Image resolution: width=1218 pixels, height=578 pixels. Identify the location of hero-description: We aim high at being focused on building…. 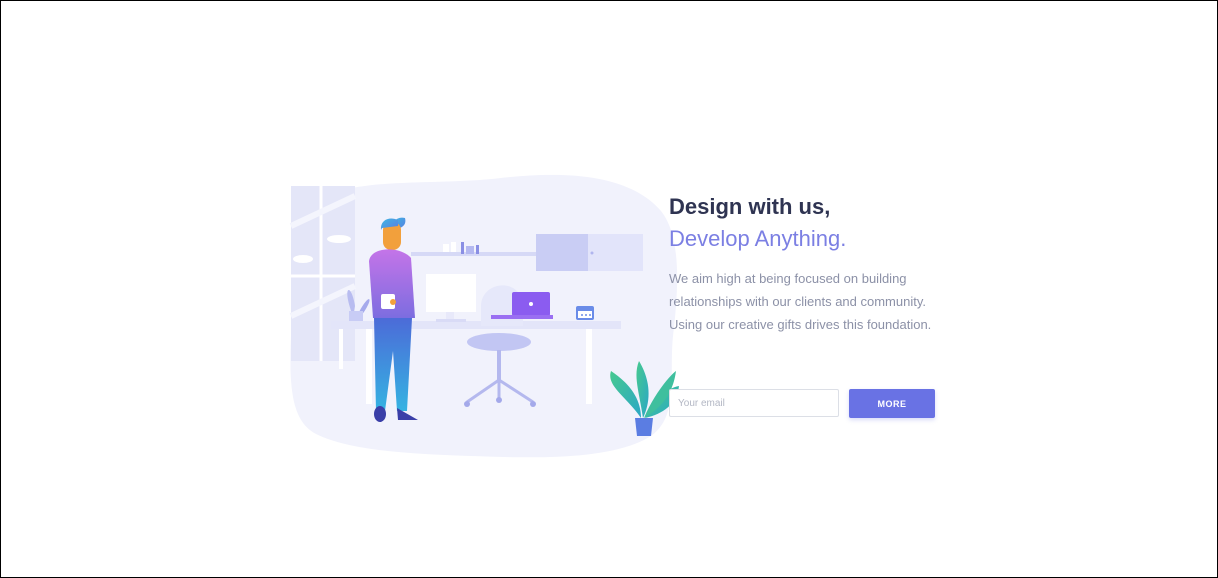
(800, 301).